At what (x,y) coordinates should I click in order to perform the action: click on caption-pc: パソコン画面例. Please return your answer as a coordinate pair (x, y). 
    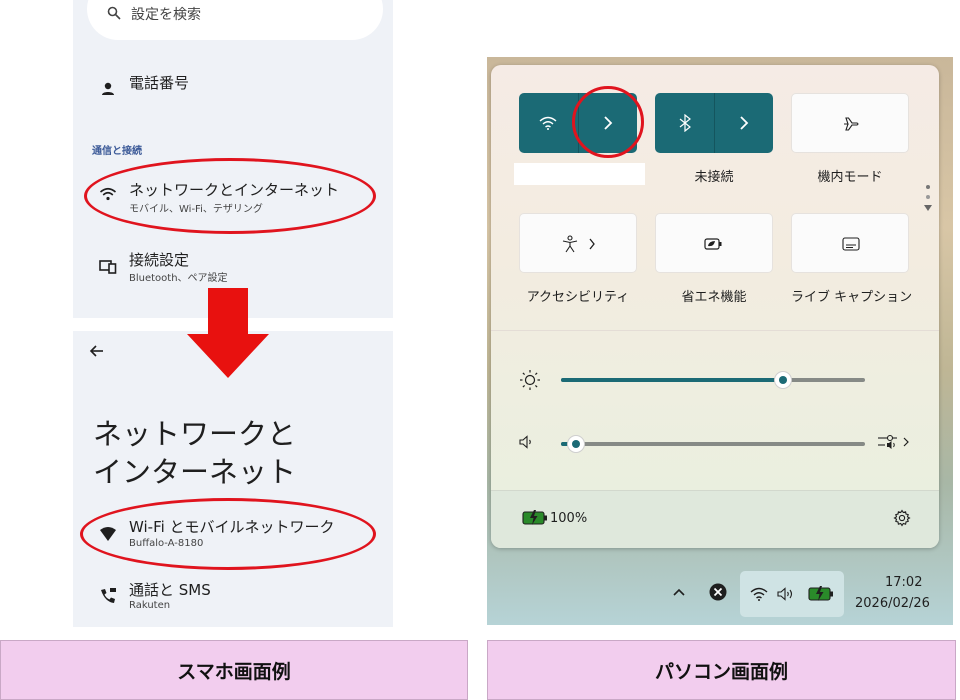
    Looking at the image, I should click on (721, 670).